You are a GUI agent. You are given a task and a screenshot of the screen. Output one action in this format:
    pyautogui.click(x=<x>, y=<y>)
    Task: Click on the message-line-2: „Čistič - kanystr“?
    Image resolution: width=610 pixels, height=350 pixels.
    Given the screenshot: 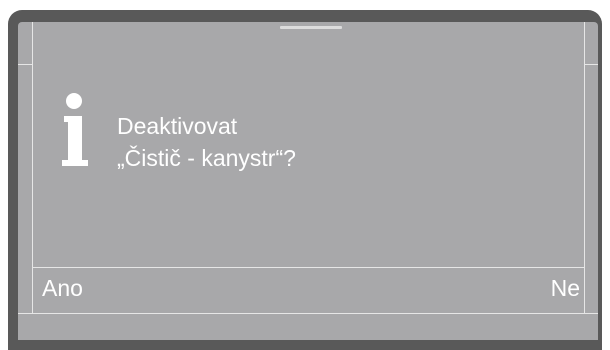 What is the action you would take?
    pyautogui.click(x=206, y=158)
    